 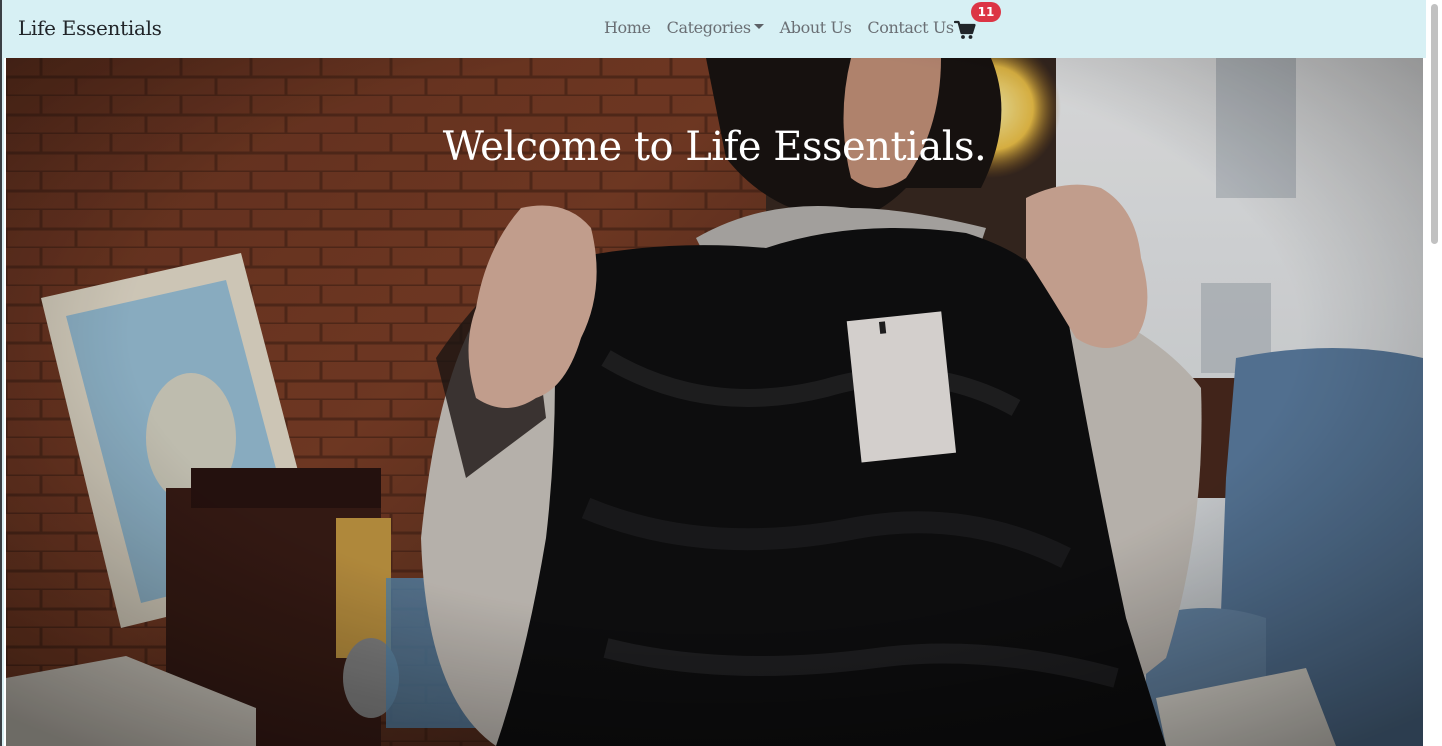 What do you see at coordinates (1434, 124) in the screenshot?
I see `scrollbar-thumb` at bounding box center [1434, 124].